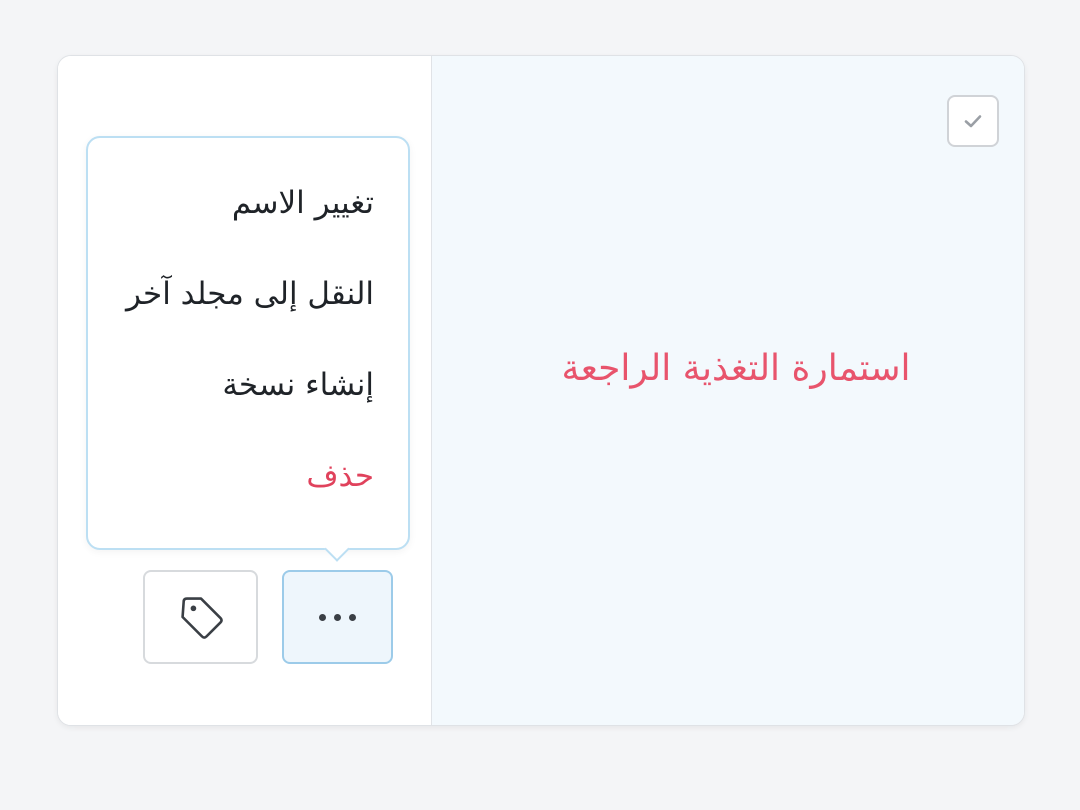 The width and height of the screenshot is (1080, 810). I want to click on menu-item-rename: تغيير الاسم, so click(248, 228).